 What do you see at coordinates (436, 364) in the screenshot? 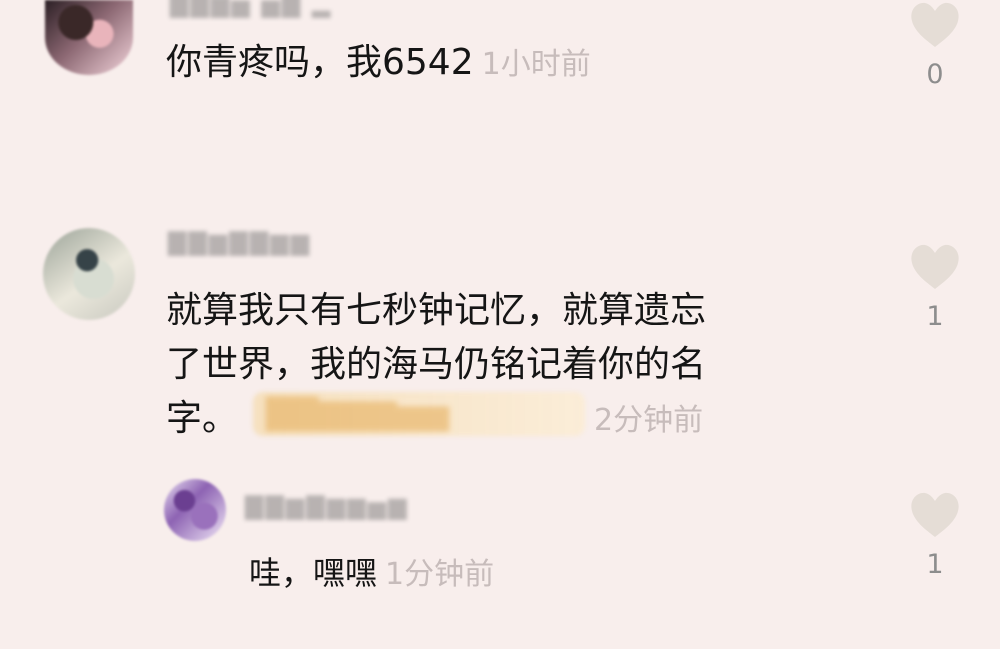
I see `comment-line-2: 了世界，我的海马仍铭记着你的名` at bounding box center [436, 364].